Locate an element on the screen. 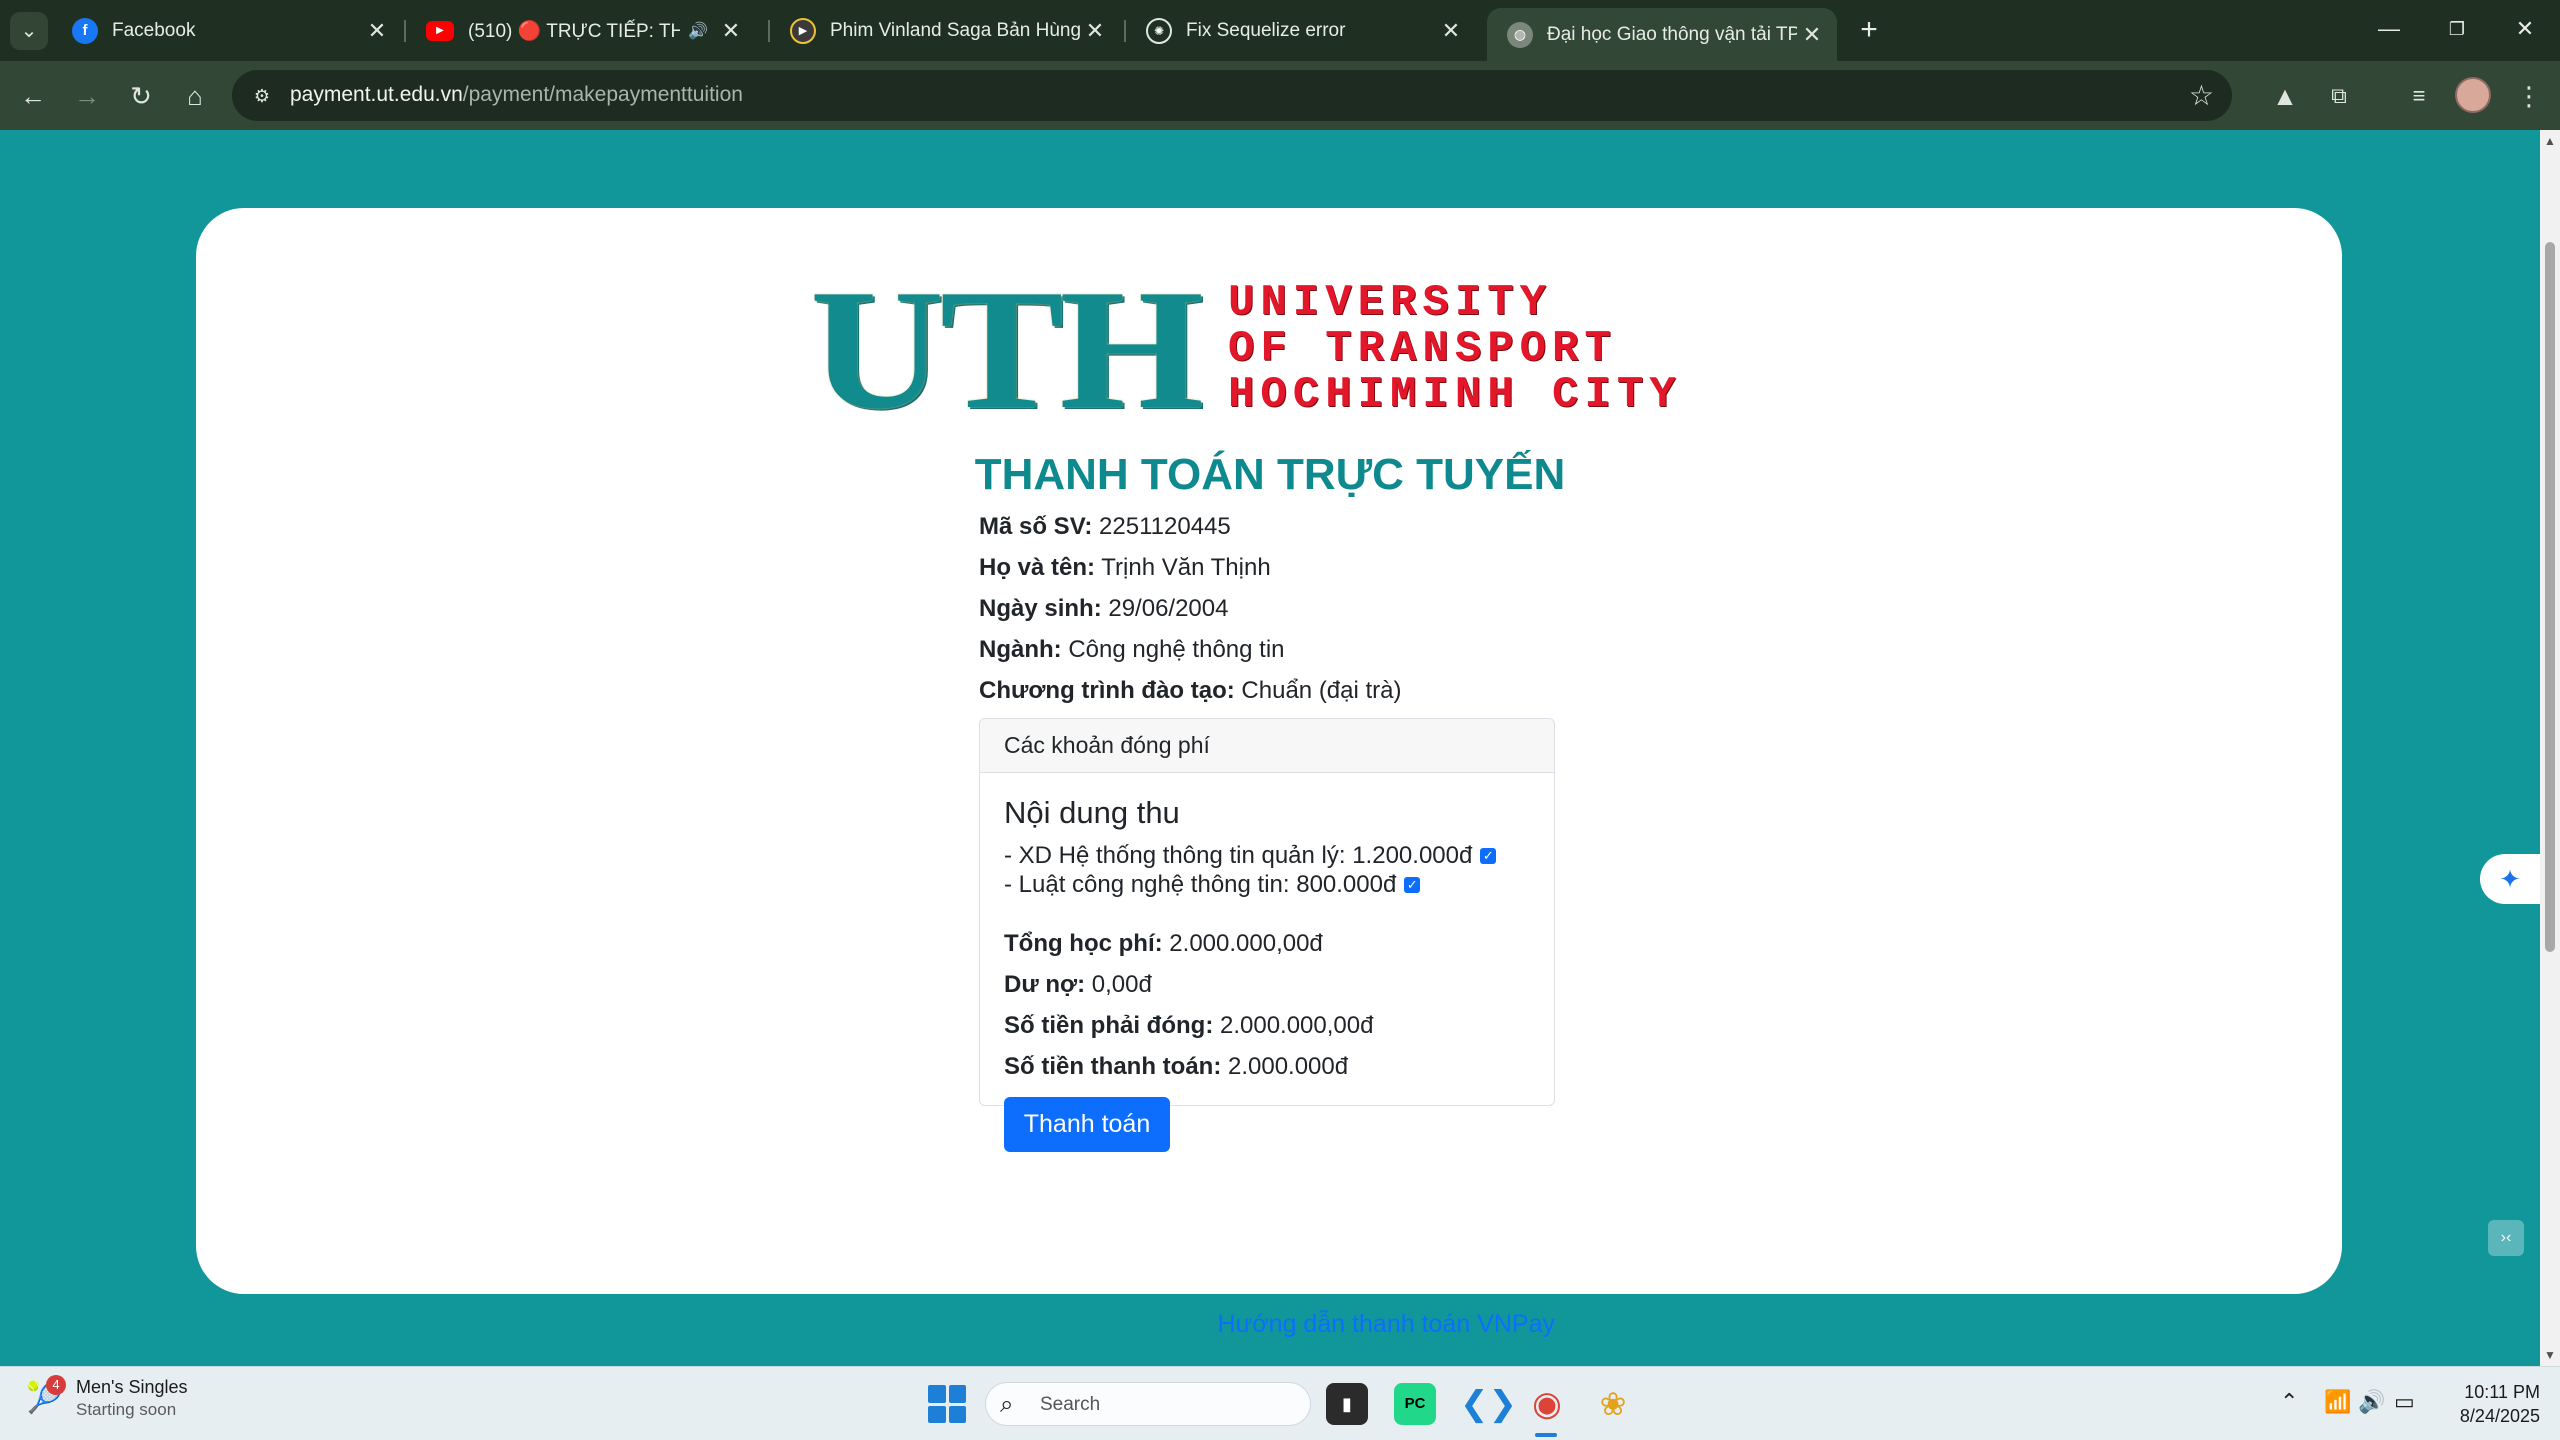 The image size is (2560, 1440). logo-line-3: HOCHIMINH CITY is located at coordinates (1455, 395).